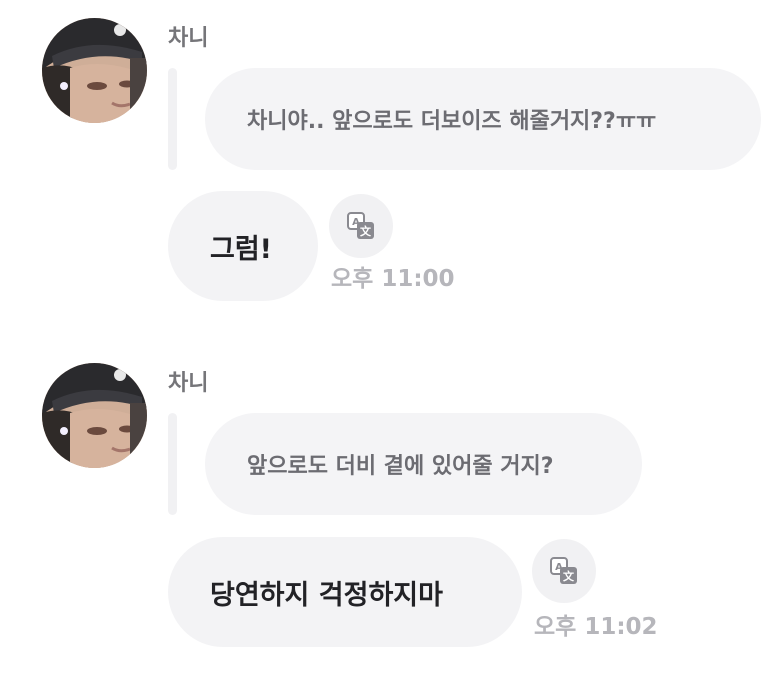  I want to click on quoted-message-bubble: 차니야.. 앞으로도 더보이즈 해줄거지??ㅠㅠ, so click(483, 119).